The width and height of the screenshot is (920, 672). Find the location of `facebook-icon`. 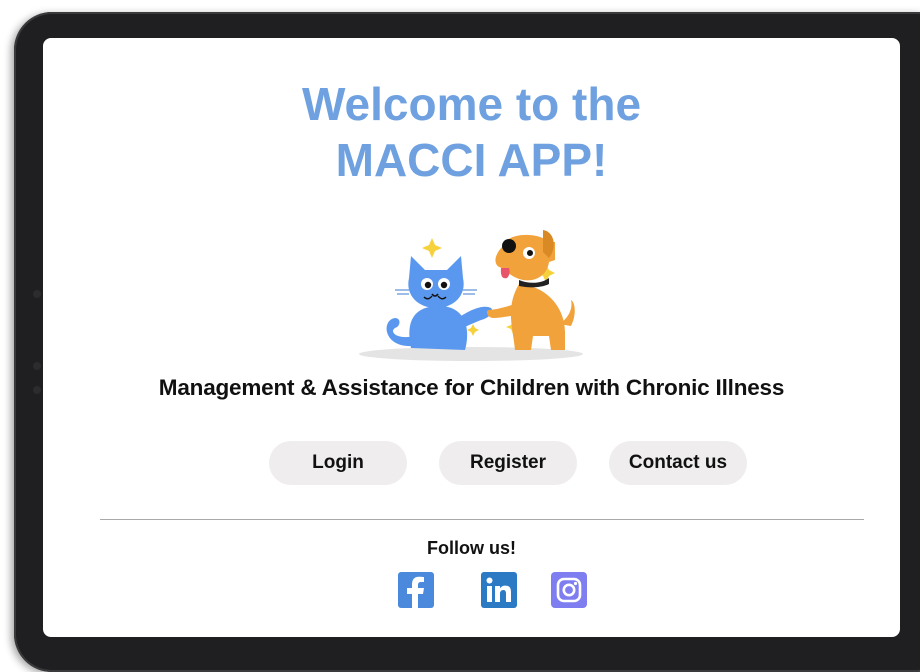

facebook-icon is located at coordinates (416, 590).